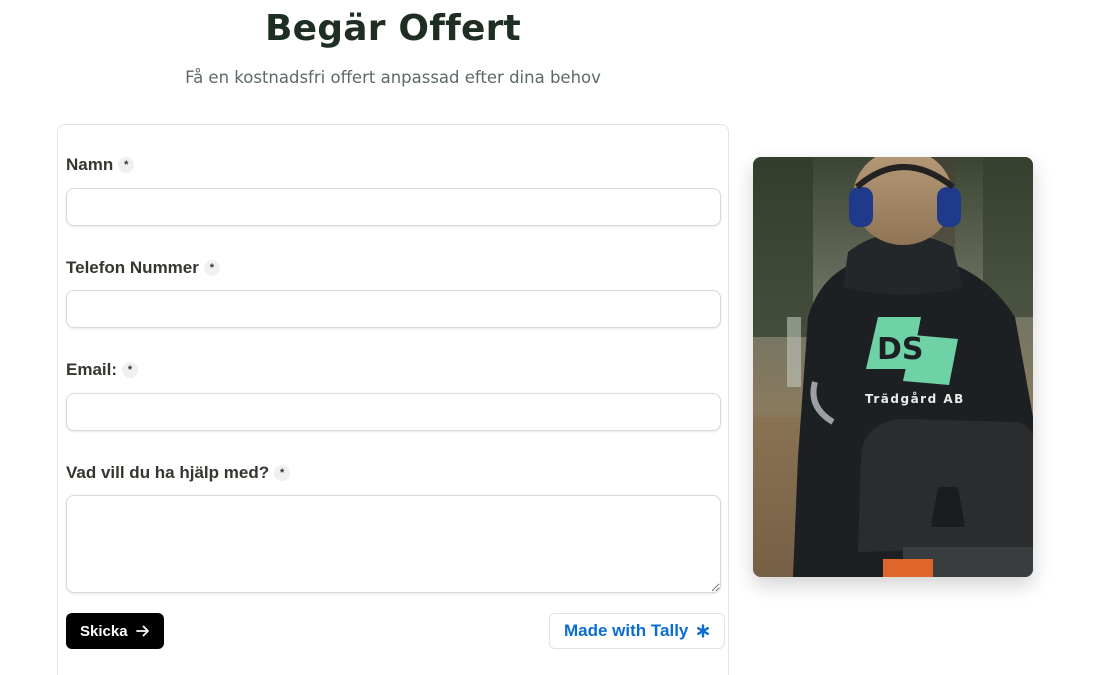 The width and height of the screenshot is (1097, 675). I want to click on made-with-tally-label: Made with Tally, so click(626, 630).